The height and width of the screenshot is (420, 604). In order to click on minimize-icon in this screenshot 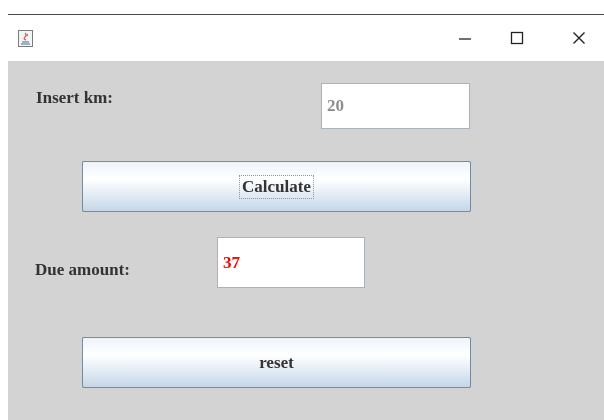, I will do `click(465, 39)`.